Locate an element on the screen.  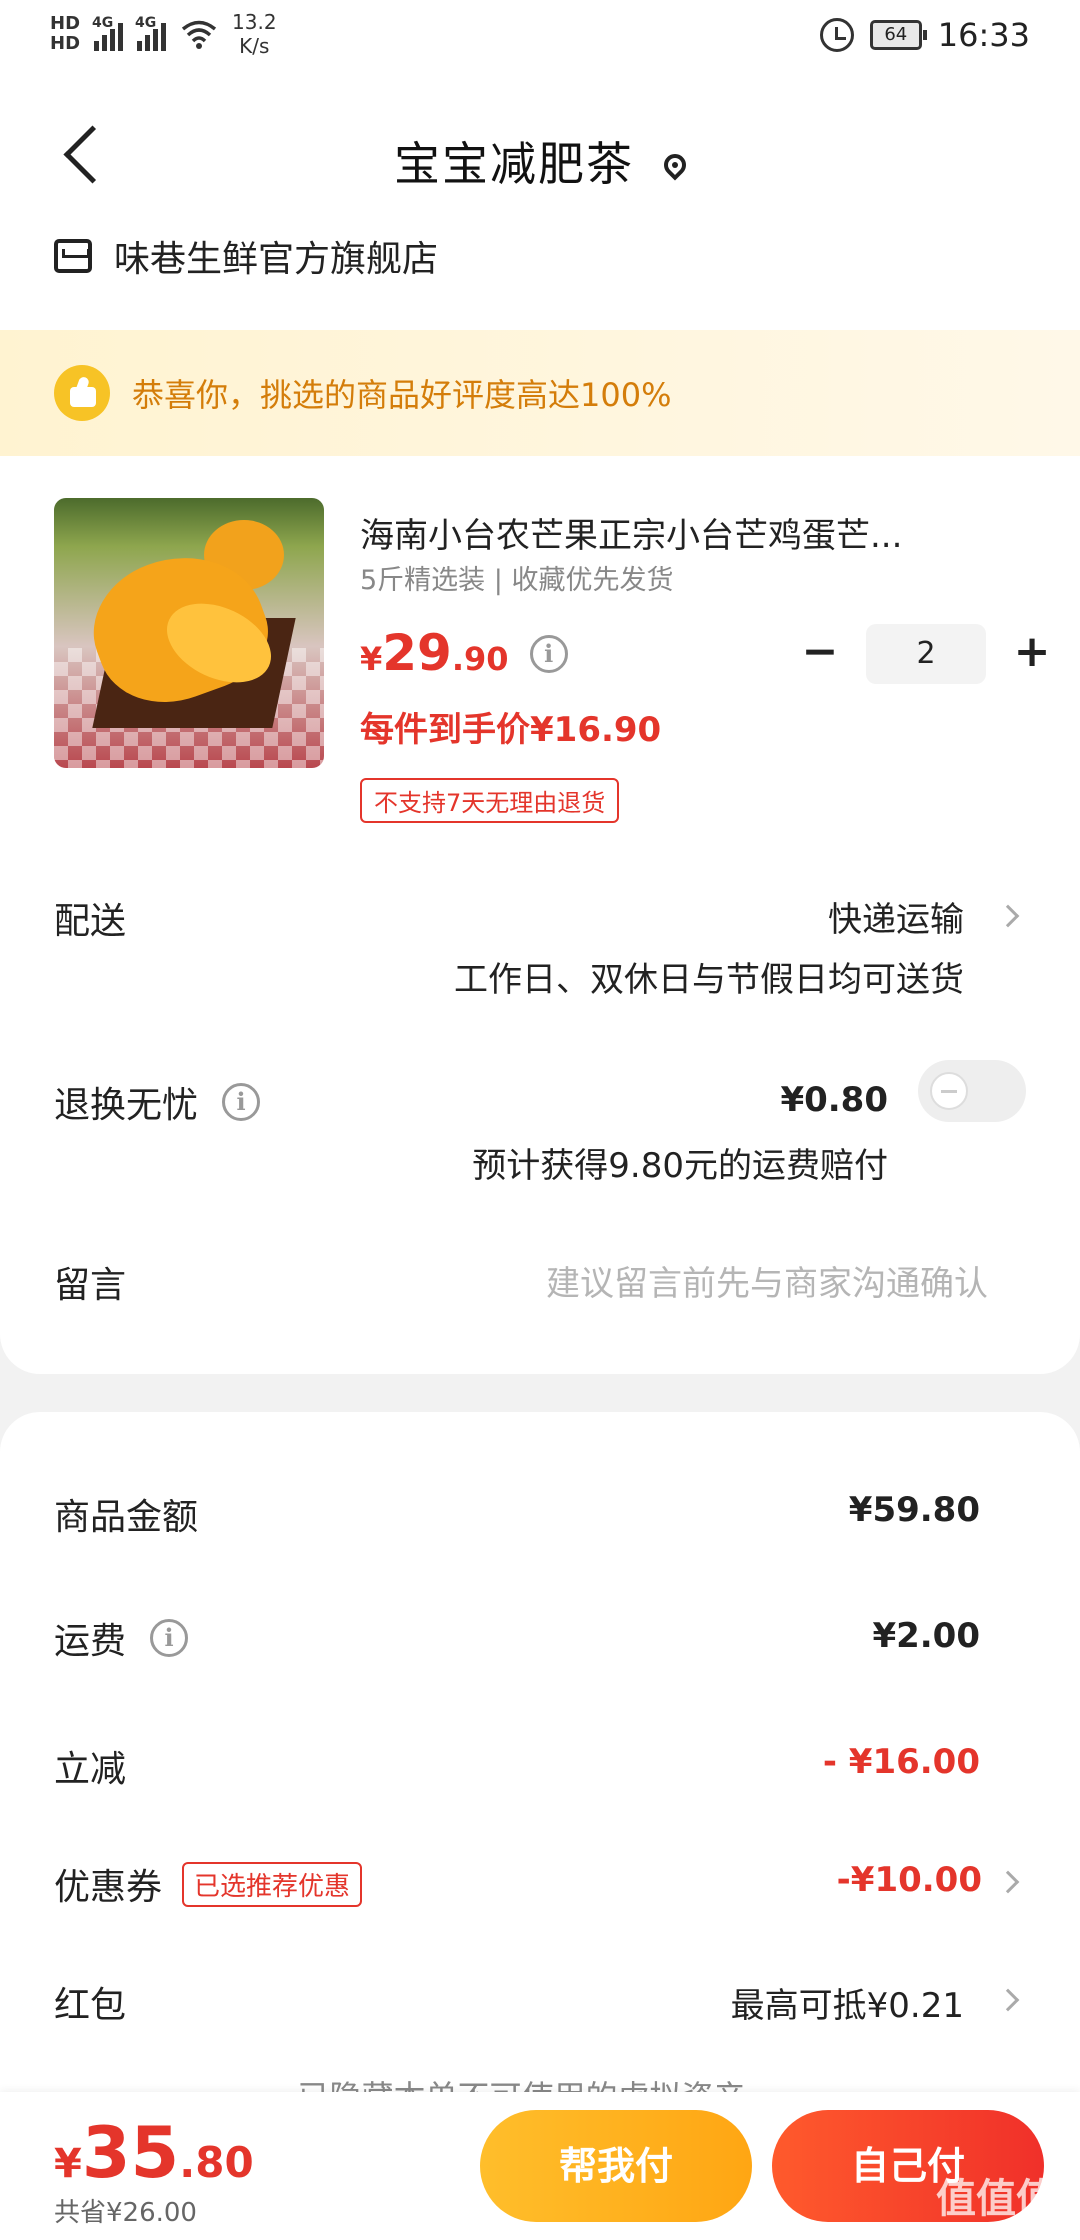
battery-icon: 64 is located at coordinates (898, 35).